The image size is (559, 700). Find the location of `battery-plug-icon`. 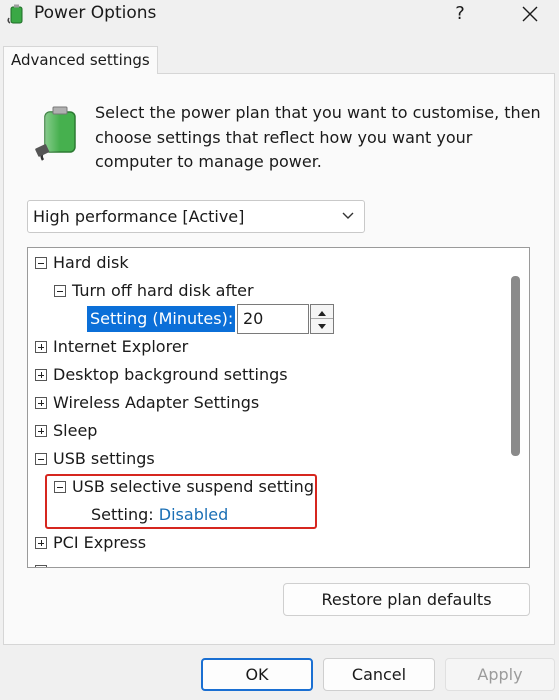

battery-plug-icon is located at coordinates (55, 133).